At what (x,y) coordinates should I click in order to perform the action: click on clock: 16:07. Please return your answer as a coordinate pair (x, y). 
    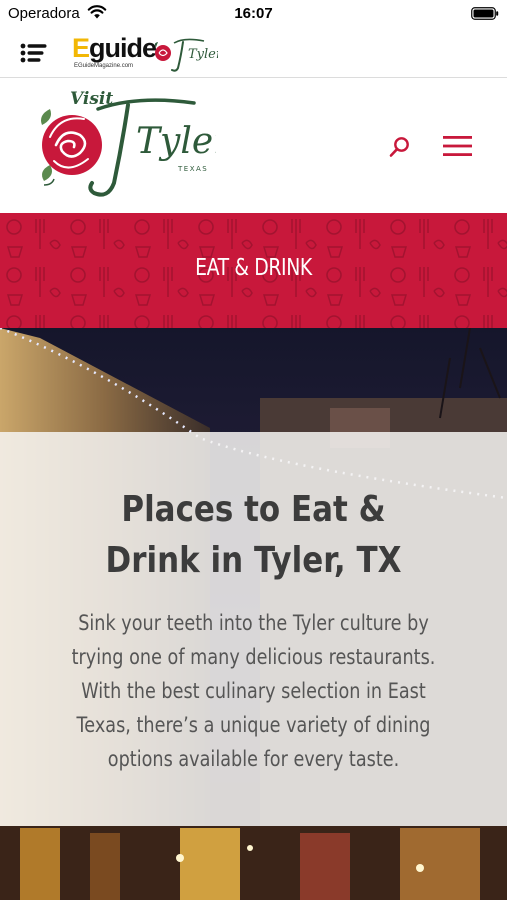
    Looking at the image, I should click on (253, 13).